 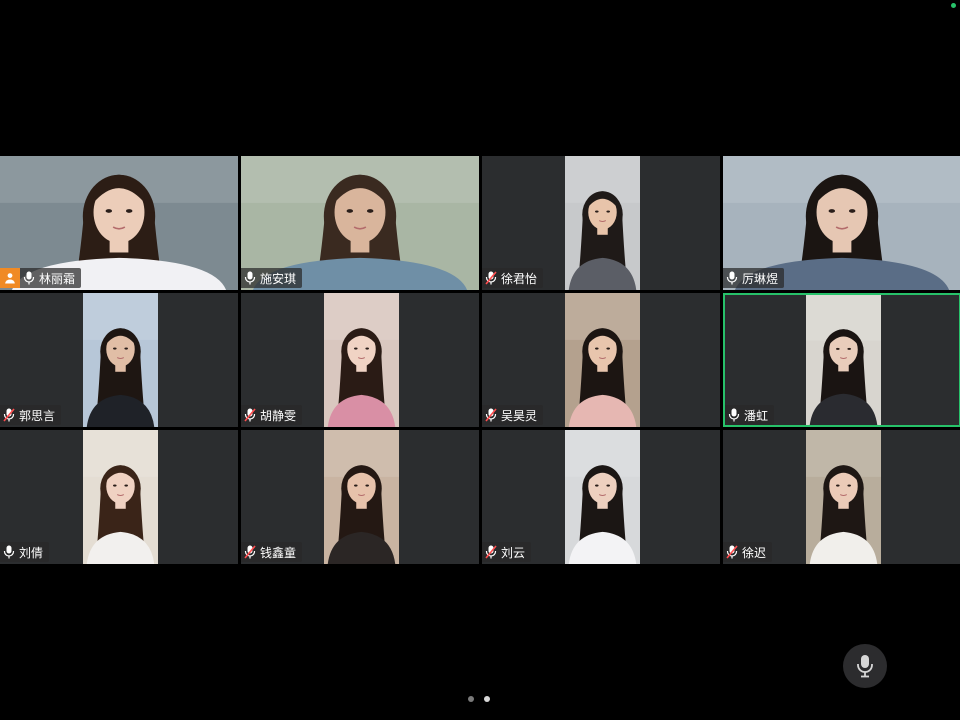 I want to click on microphone-icon, so click(x=865, y=666).